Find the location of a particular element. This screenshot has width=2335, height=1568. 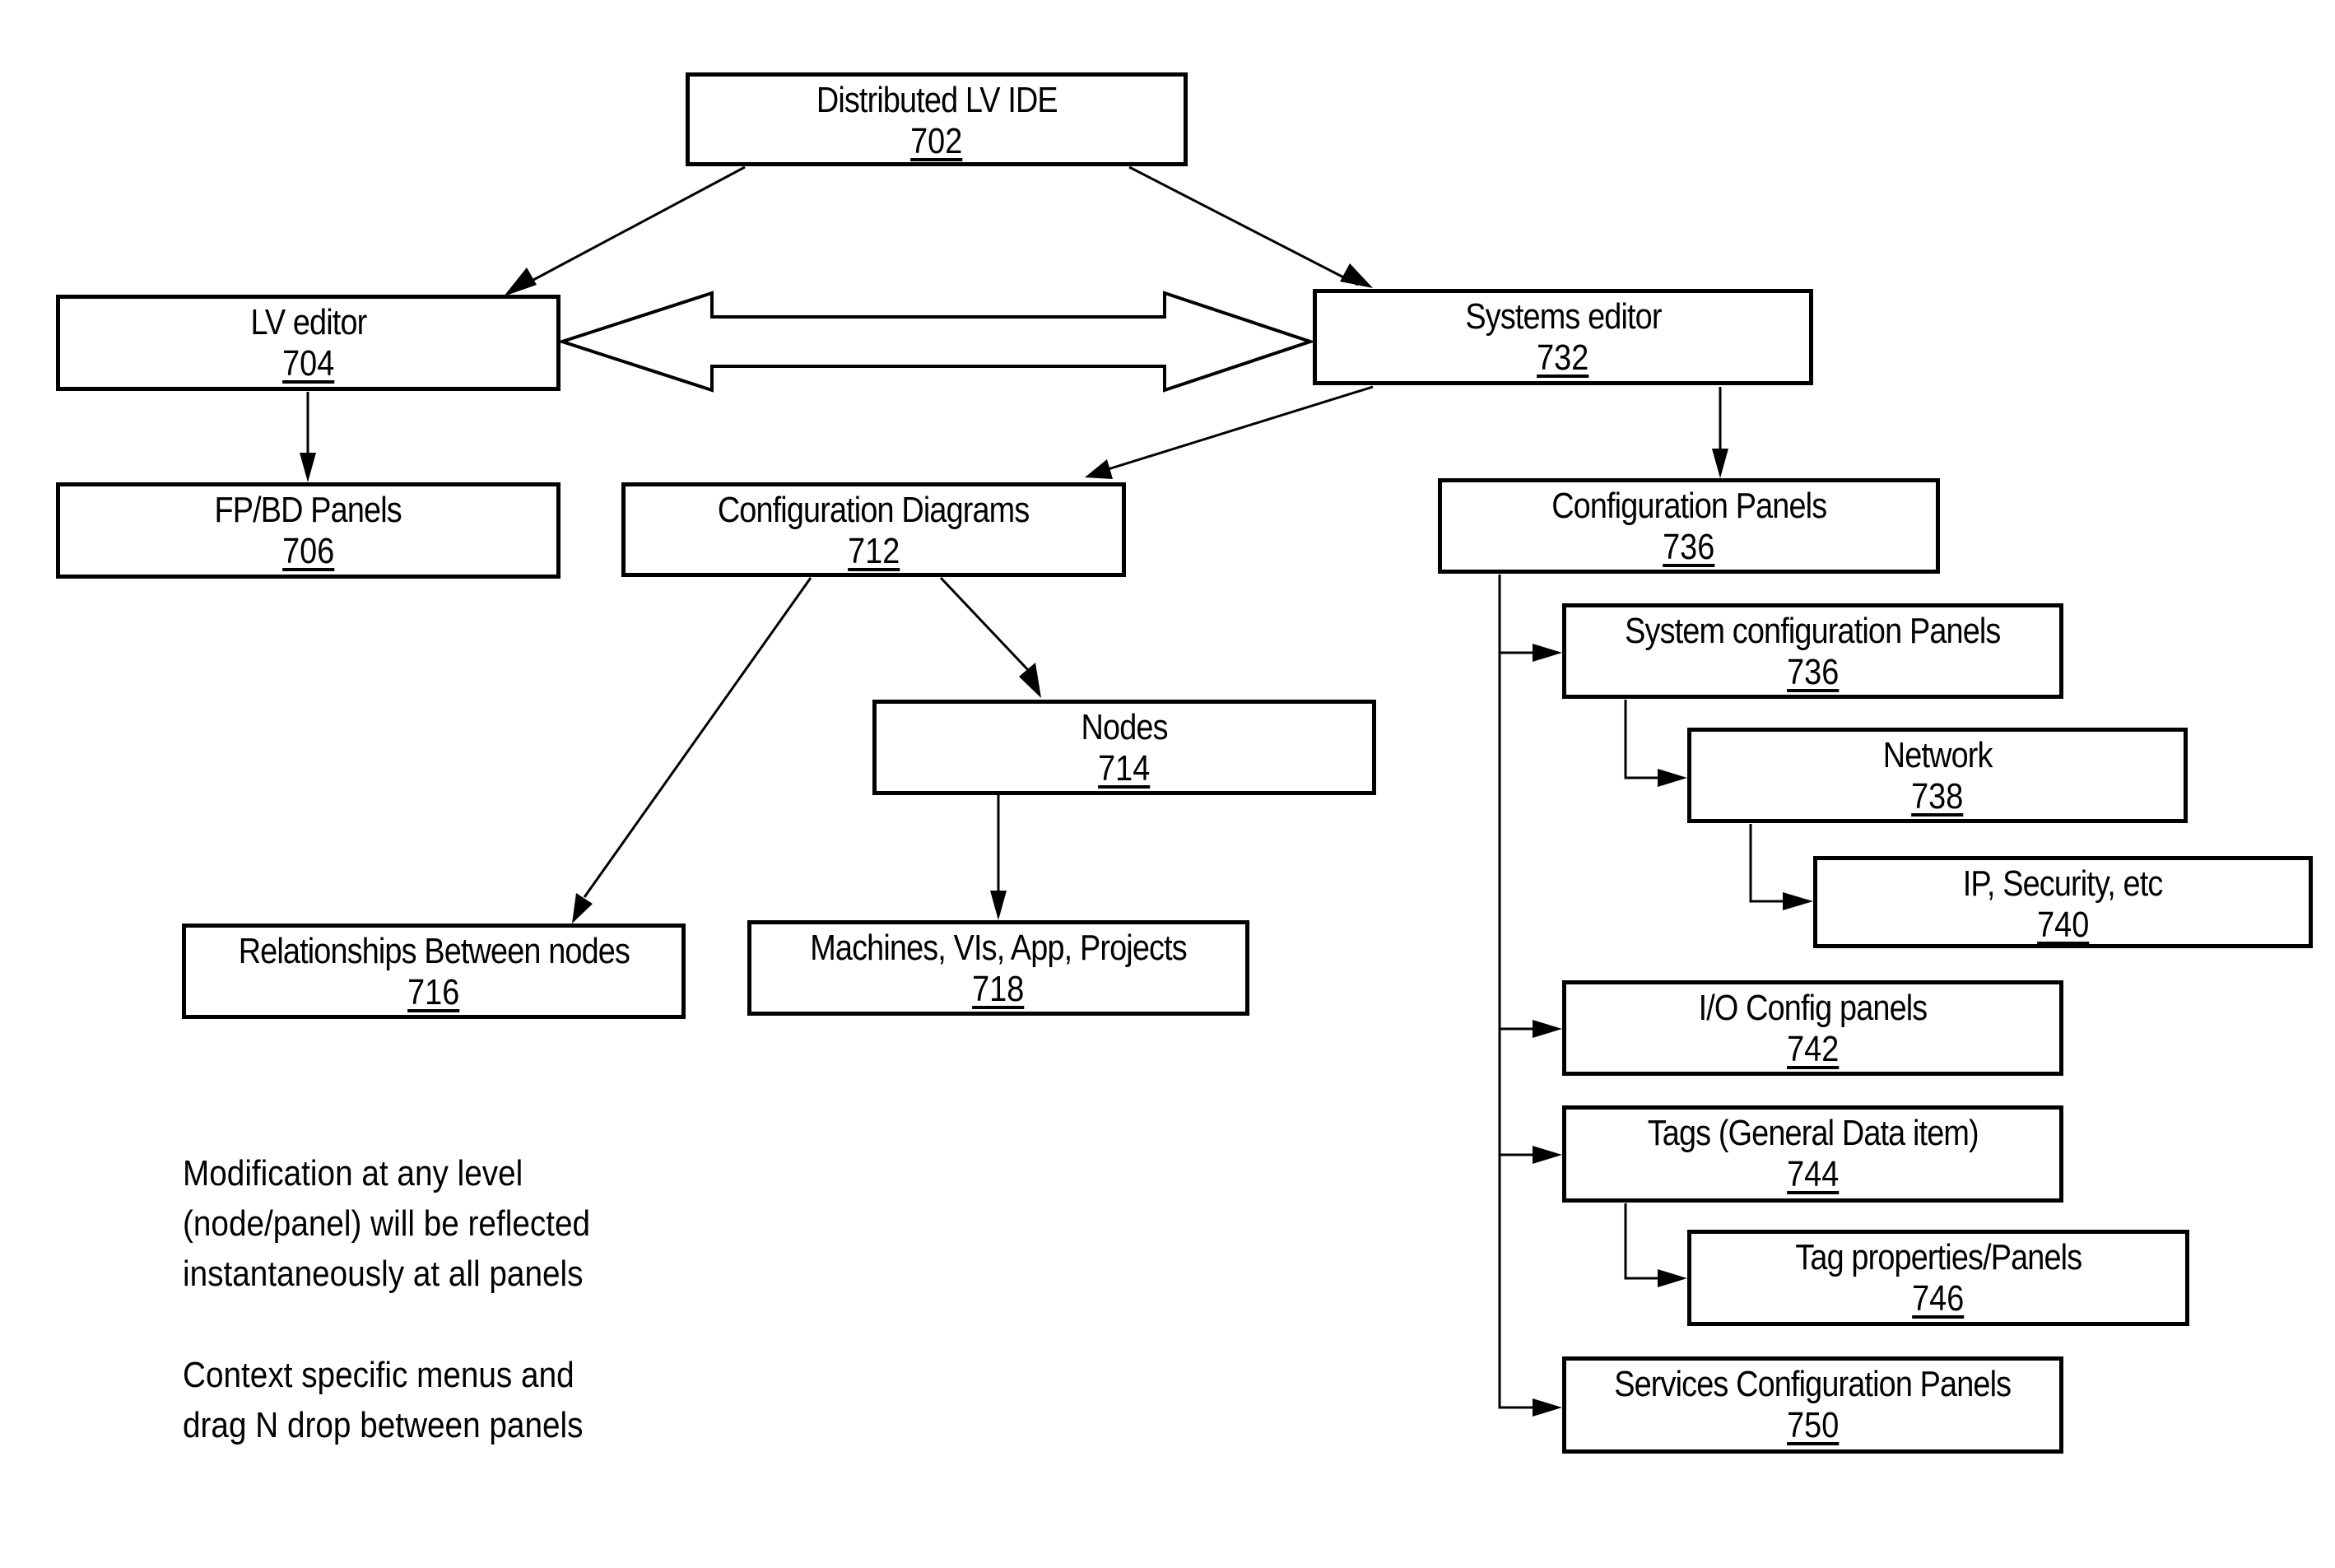

node-system-configuration-panels: System configuration Panels 736 is located at coordinates (1813, 651).